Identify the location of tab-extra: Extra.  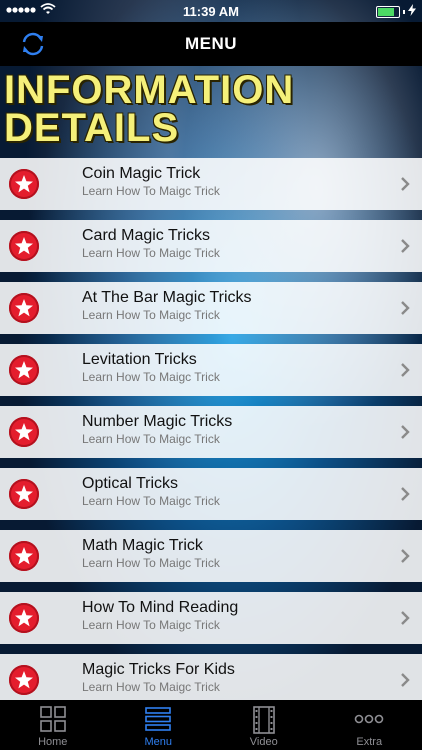
(369, 725).